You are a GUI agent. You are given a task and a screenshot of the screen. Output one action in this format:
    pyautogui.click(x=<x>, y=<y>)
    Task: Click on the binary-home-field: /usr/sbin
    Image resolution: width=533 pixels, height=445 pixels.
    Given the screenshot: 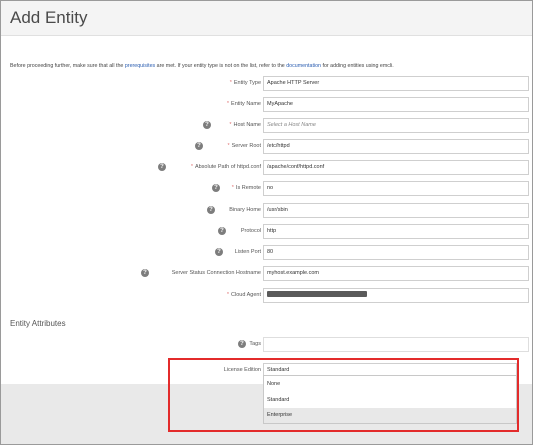 What is the action you would take?
    pyautogui.click(x=396, y=210)
    